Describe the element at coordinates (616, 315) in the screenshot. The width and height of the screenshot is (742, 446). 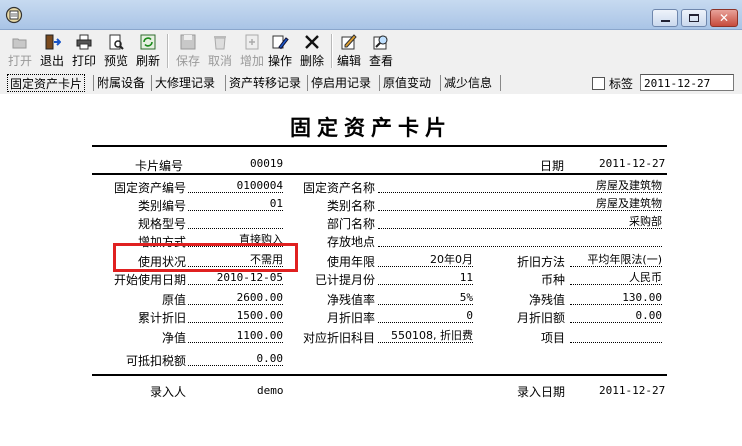
I see `month-amount-value: 0.00` at that location.